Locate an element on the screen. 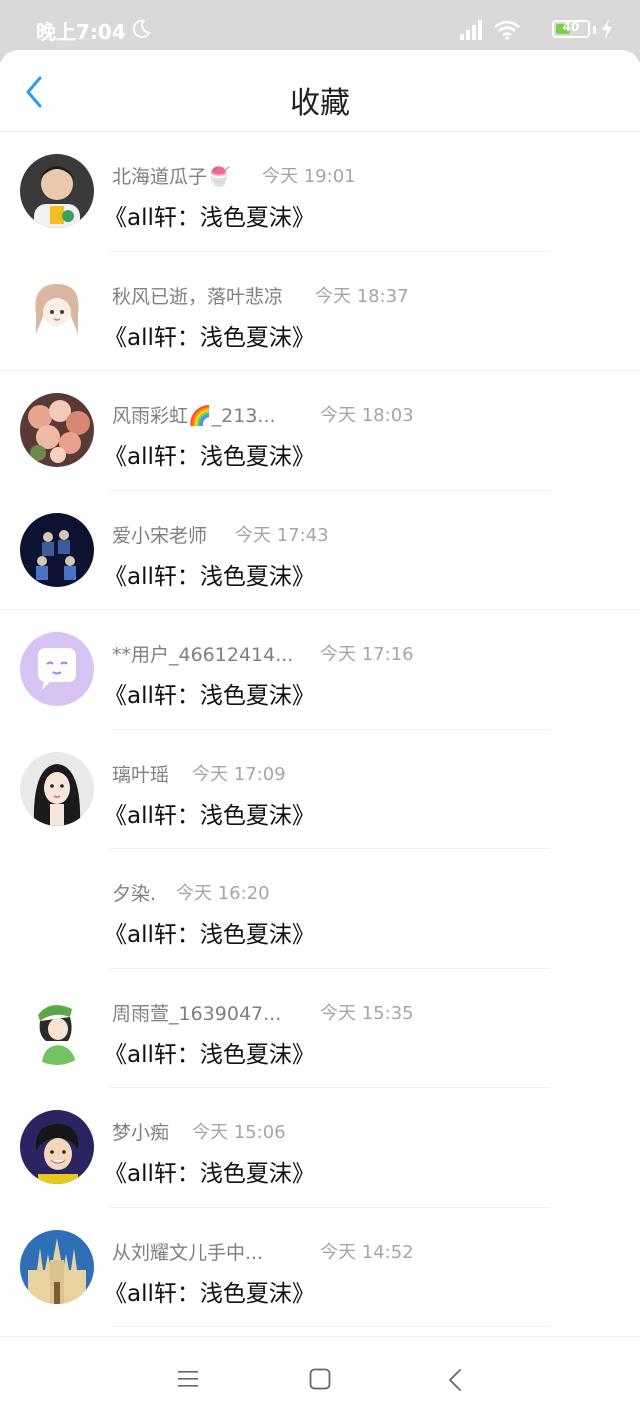  username: 夕染. is located at coordinates (134, 892).